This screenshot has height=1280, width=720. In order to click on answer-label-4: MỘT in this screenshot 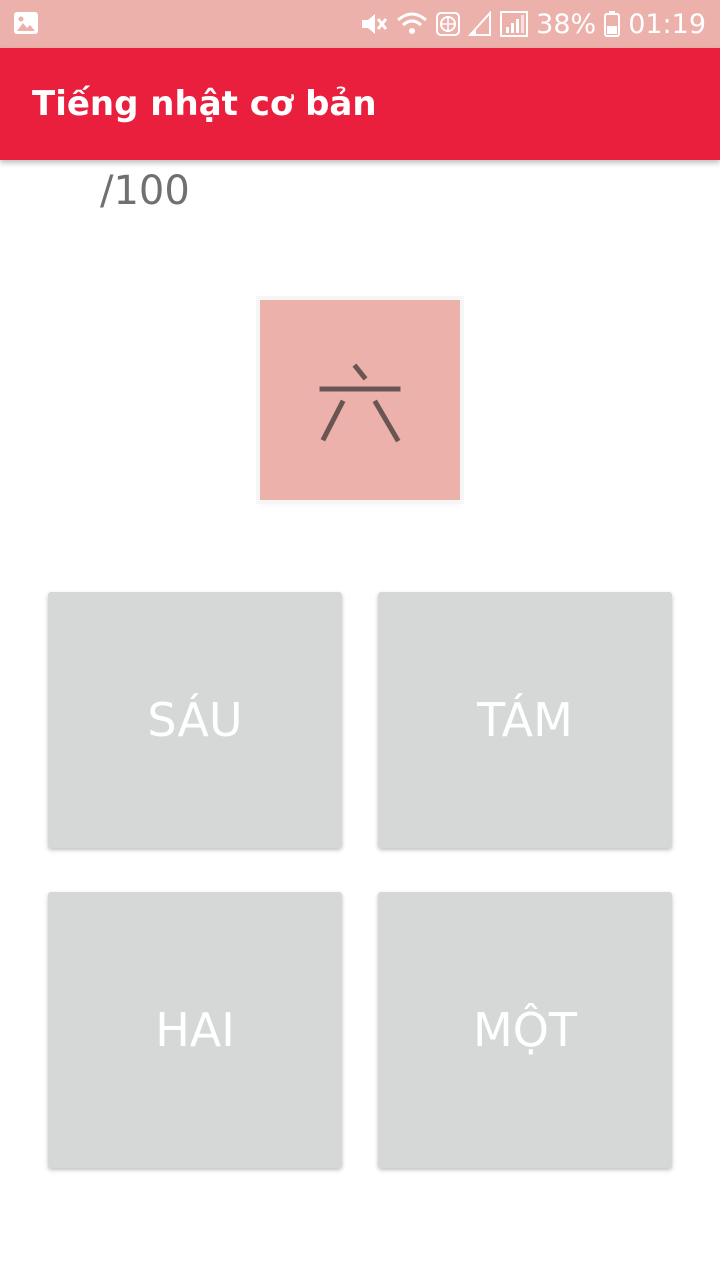, I will do `click(525, 1030)`.